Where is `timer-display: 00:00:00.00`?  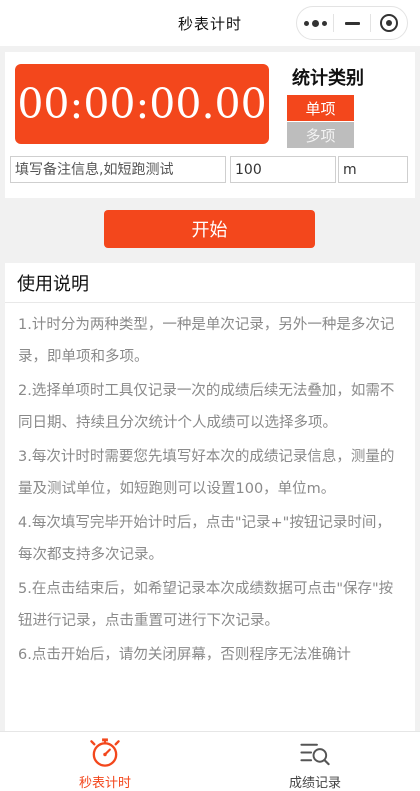 timer-display: 00:00:00.00 is located at coordinates (142, 104).